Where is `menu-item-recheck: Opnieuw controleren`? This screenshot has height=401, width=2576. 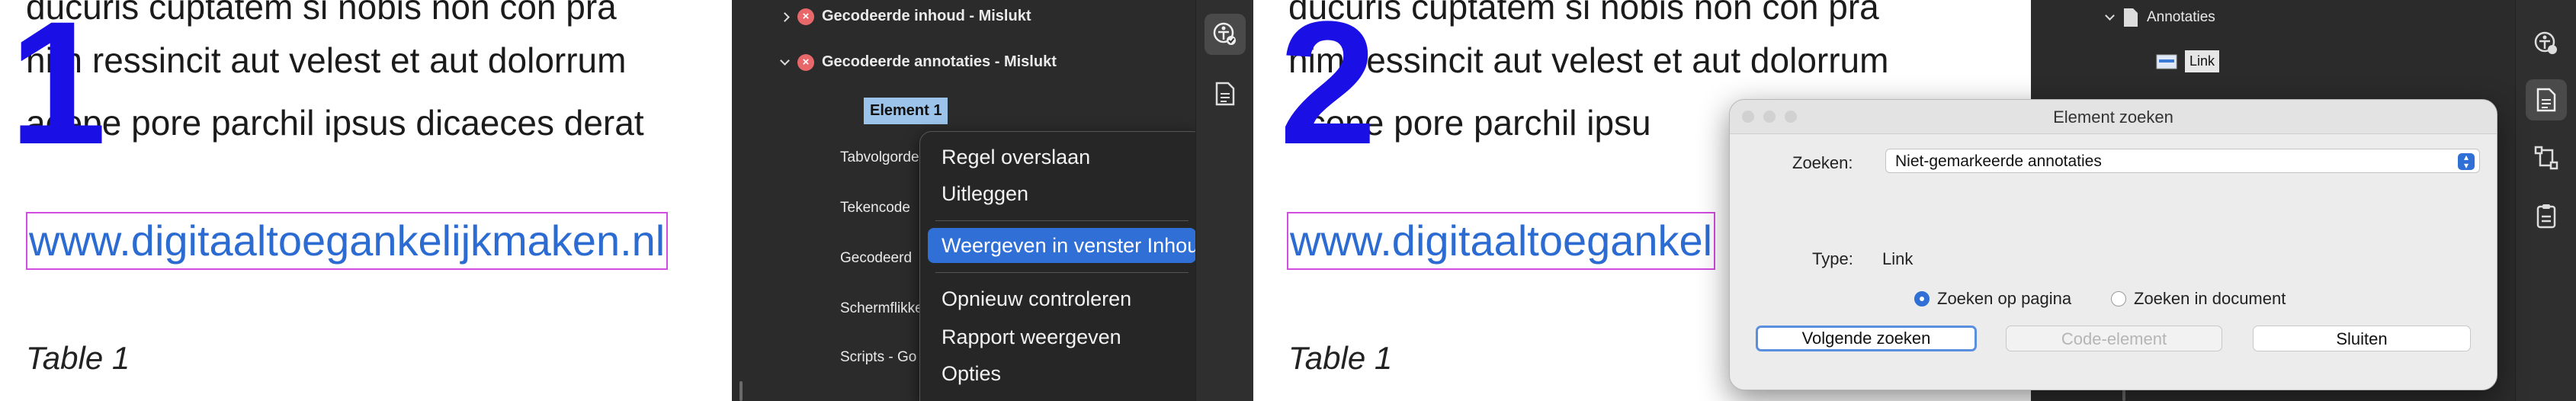
menu-item-recheck: Opnieuw controleren is located at coordinates (1062, 298).